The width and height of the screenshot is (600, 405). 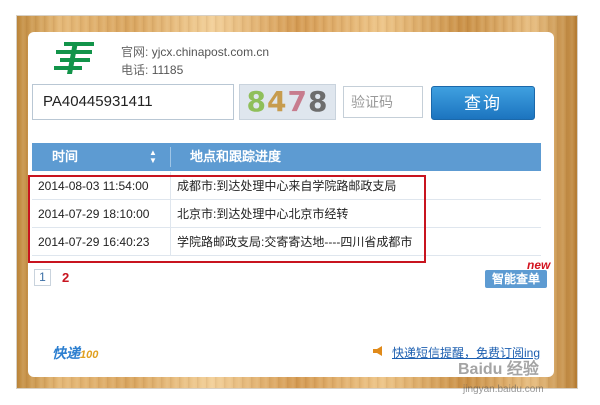 What do you see at coordinates (89, 355) in the screenshot?
I see `kuaidi-logo-sub: 100` at bounding box center [89, 355].